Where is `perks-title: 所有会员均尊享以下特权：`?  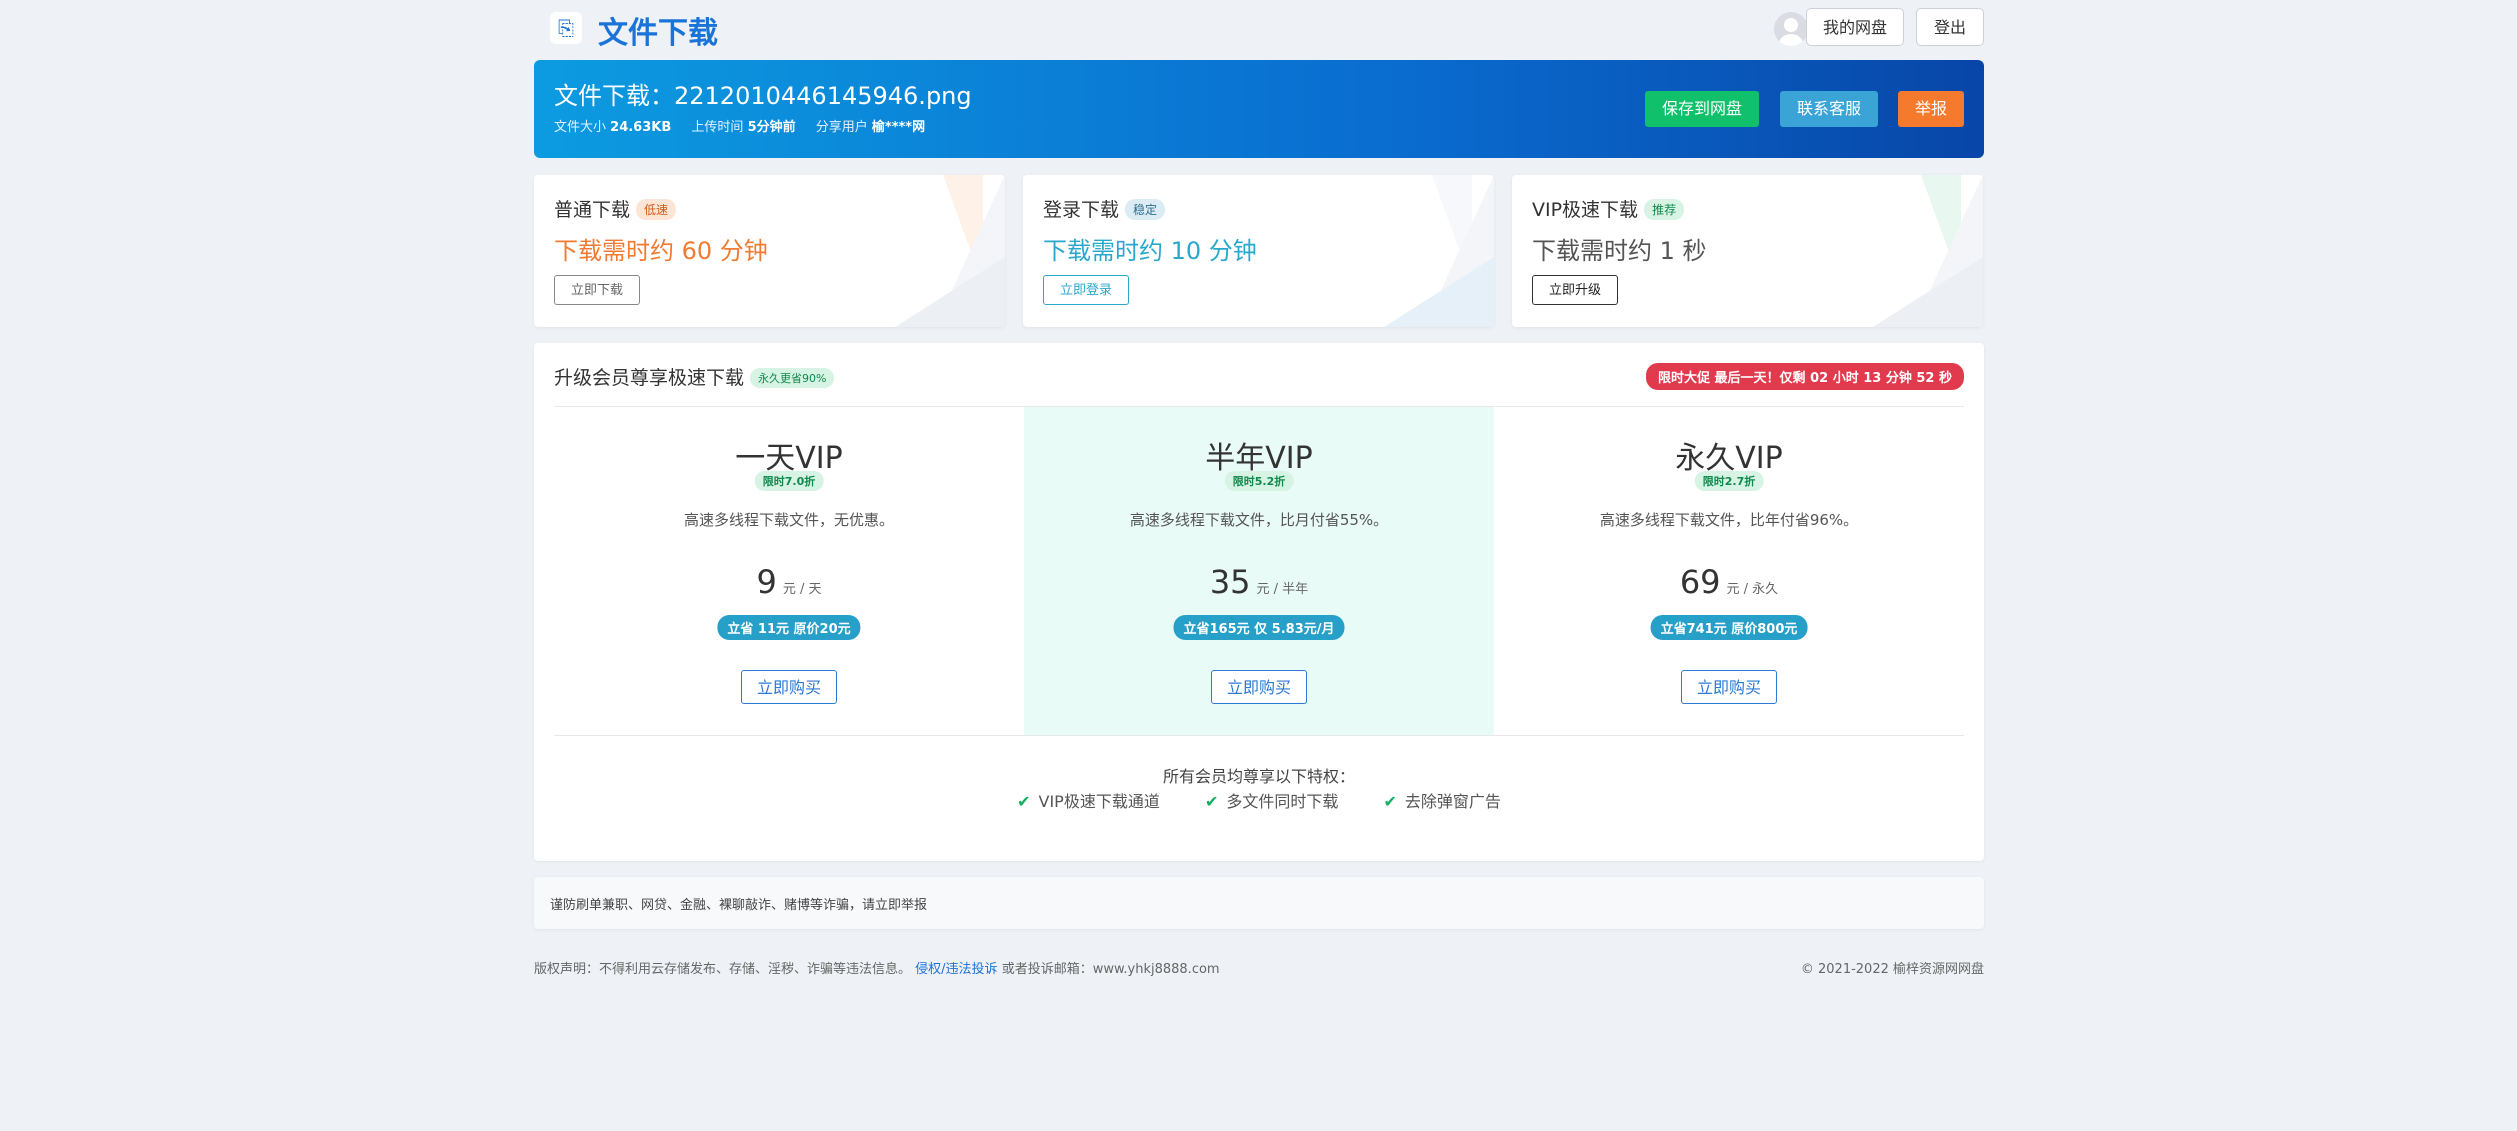
perks-title: 所有会员均尊享以下特权： is located at coordinates (1258, 776).